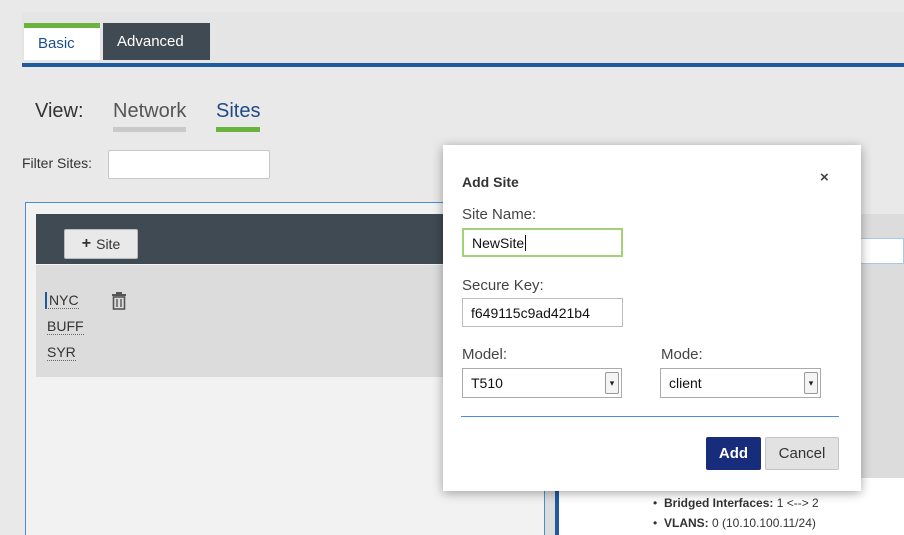  I want to click on model-value: T510, so click(487, 383).